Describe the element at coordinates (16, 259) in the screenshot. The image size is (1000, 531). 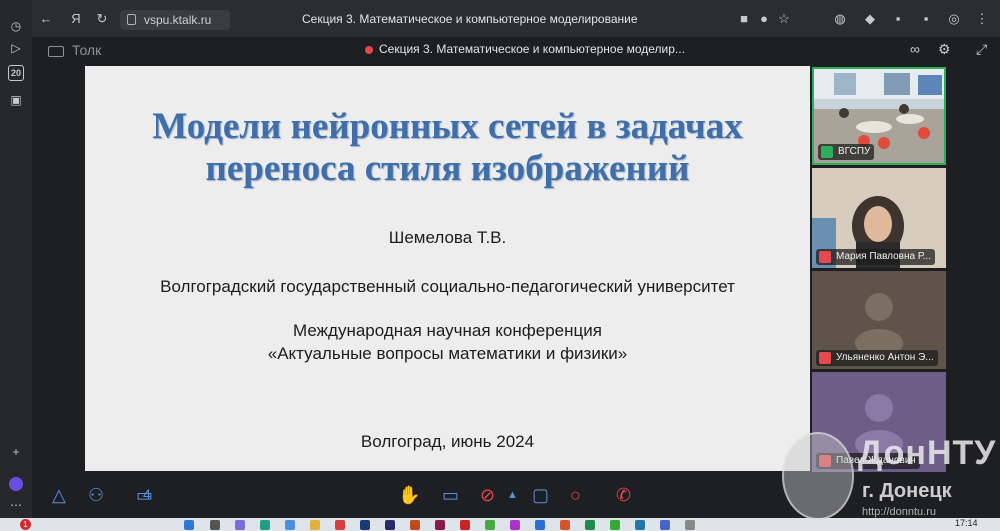
I see `browser-sidebar: ◷ ▷ 20 ▣ + ⋯` at that location.